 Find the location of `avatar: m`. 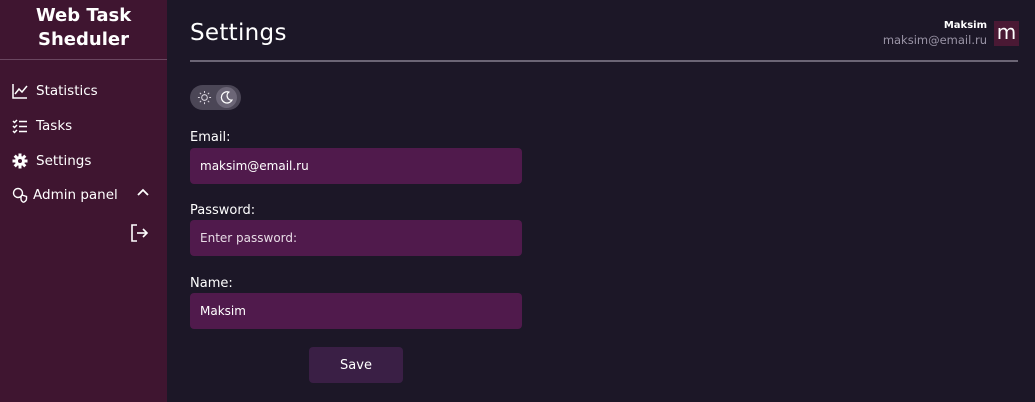

avatar: m is located at coordinates (1006, 33).